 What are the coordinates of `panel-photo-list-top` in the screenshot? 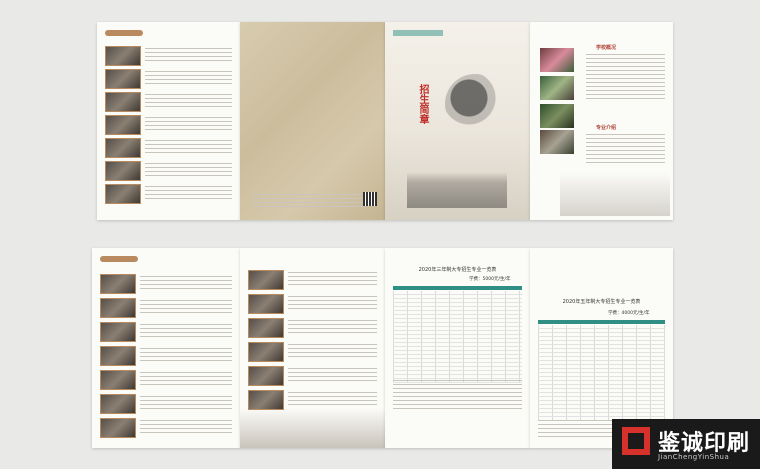 It's located at (168, 121).